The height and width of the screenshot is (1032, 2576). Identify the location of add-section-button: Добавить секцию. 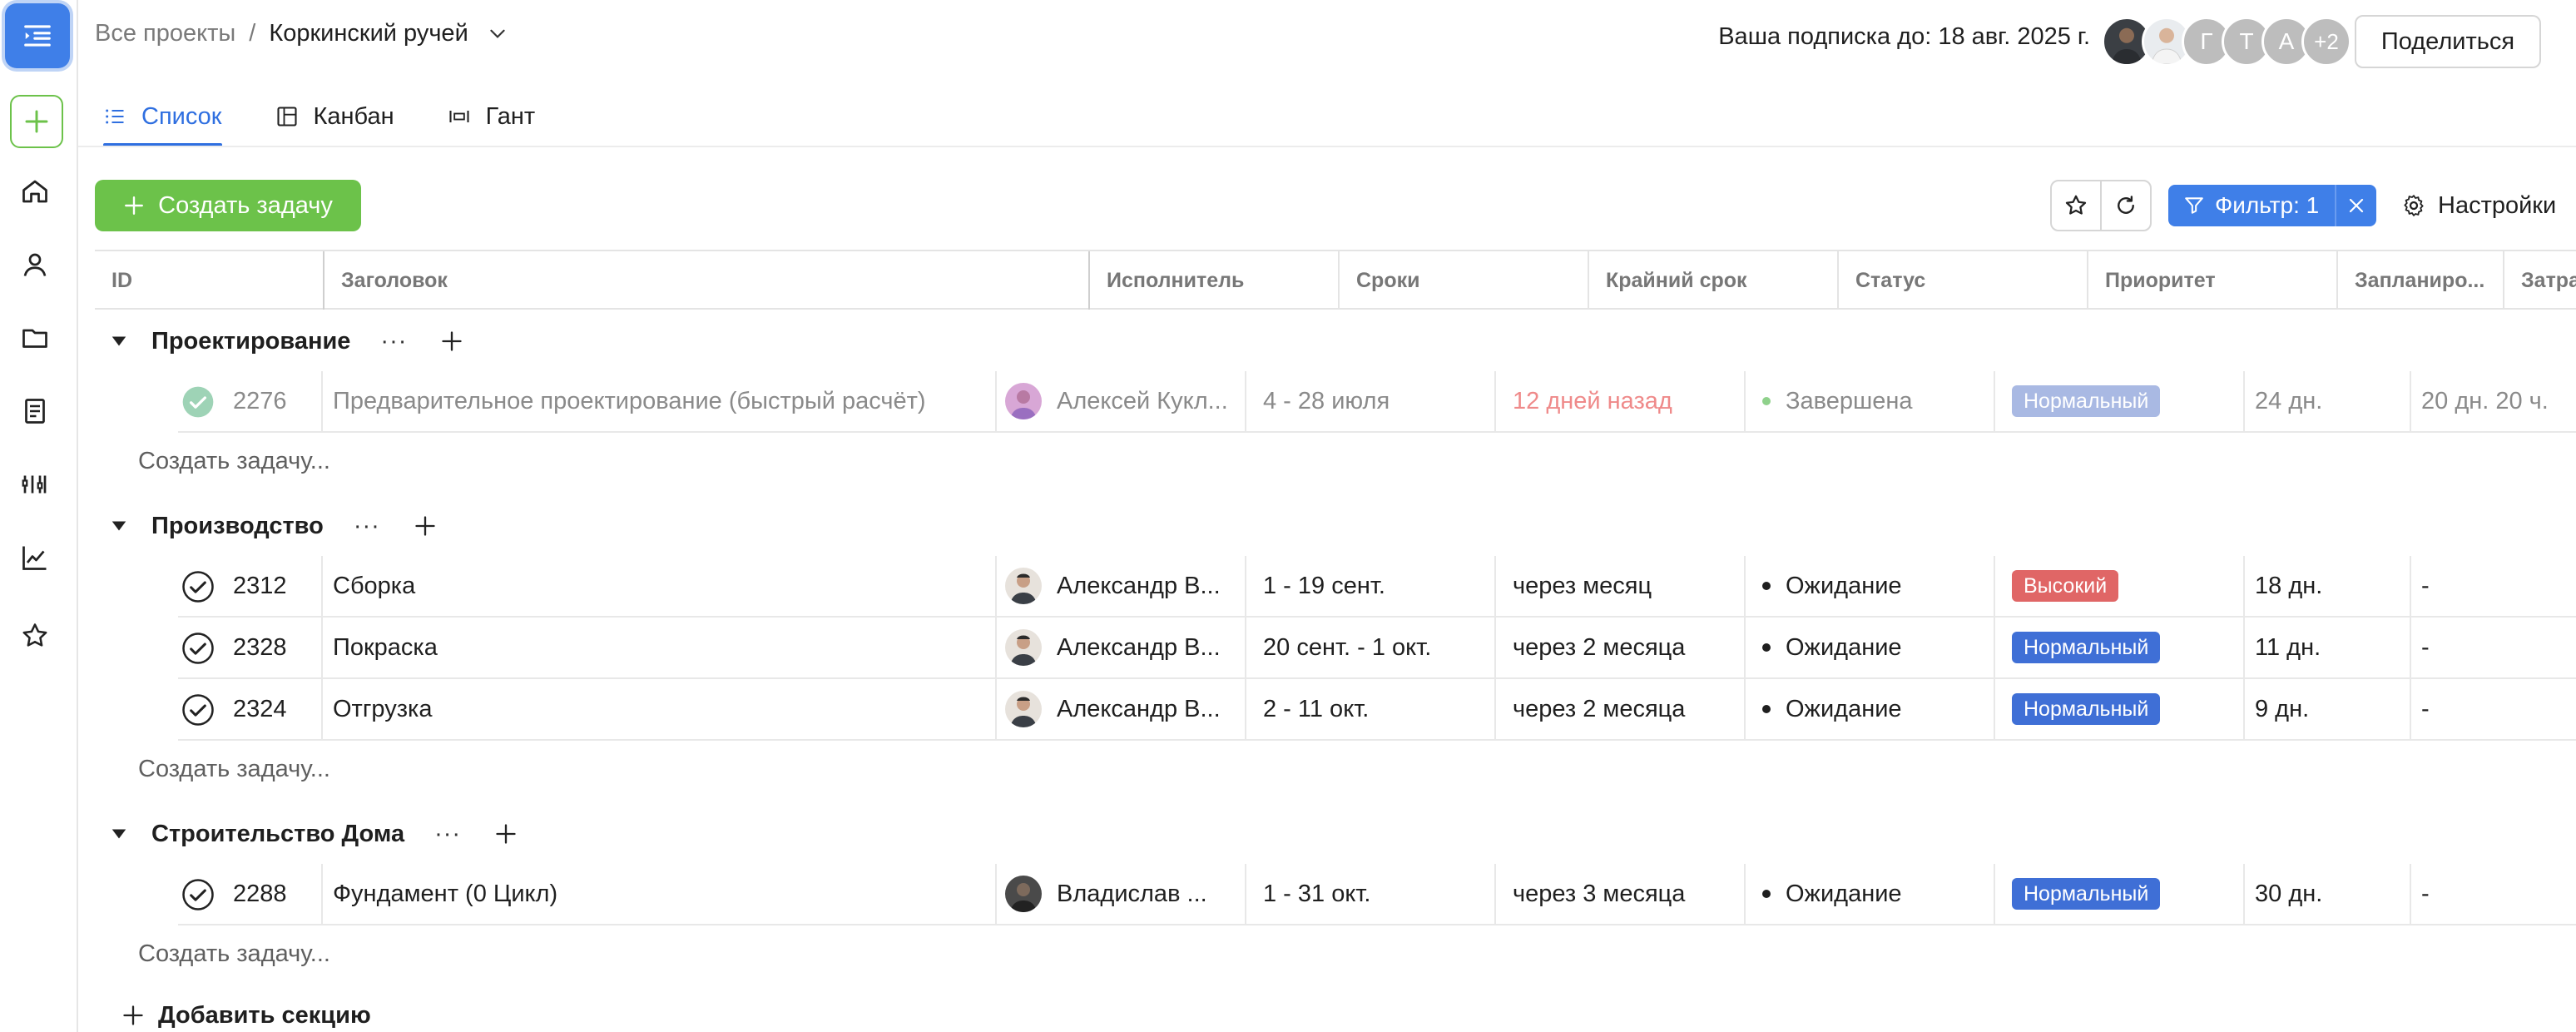
(246, 1015).